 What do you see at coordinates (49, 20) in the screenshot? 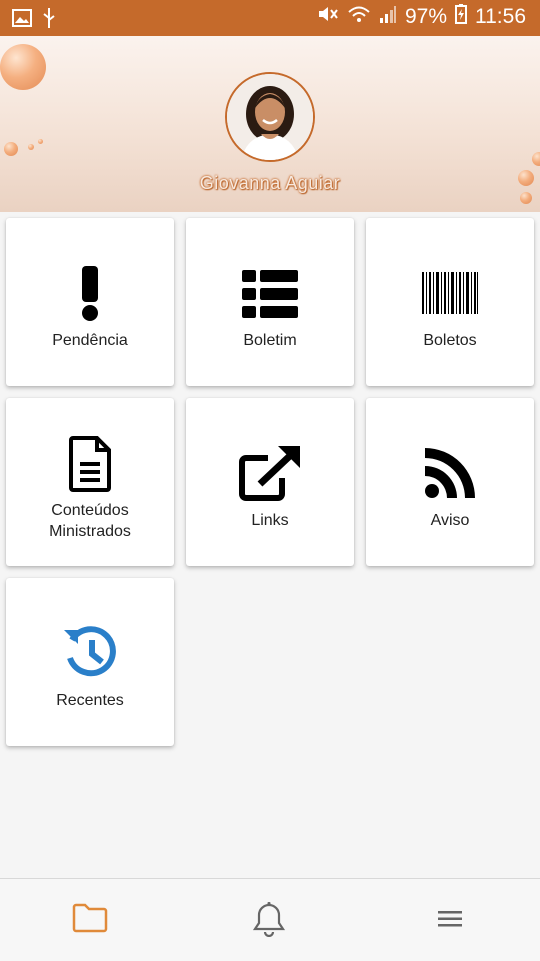
I see `usb-icon` at bounding box center [49, 20].